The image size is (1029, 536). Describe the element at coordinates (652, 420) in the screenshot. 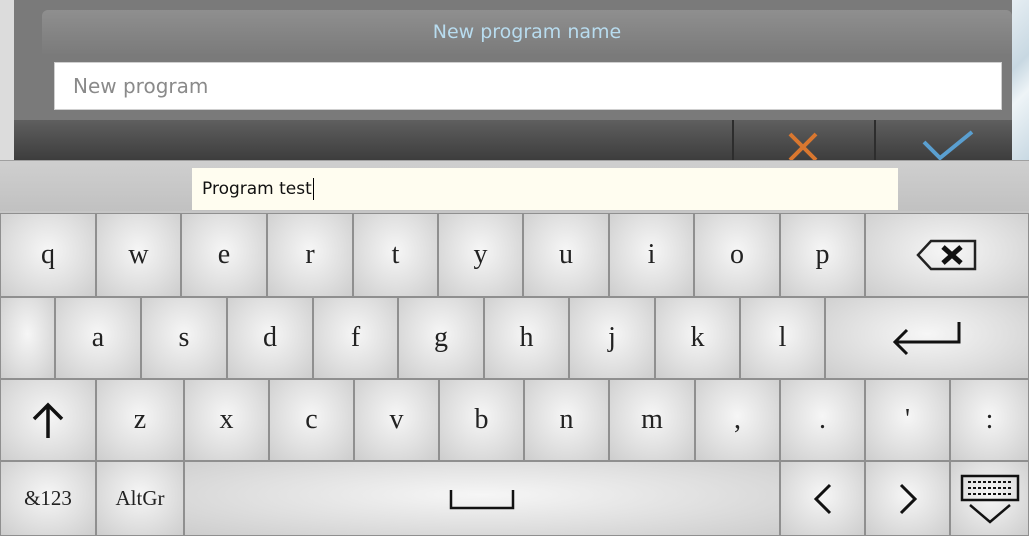

I see `key-m: m` at that location.